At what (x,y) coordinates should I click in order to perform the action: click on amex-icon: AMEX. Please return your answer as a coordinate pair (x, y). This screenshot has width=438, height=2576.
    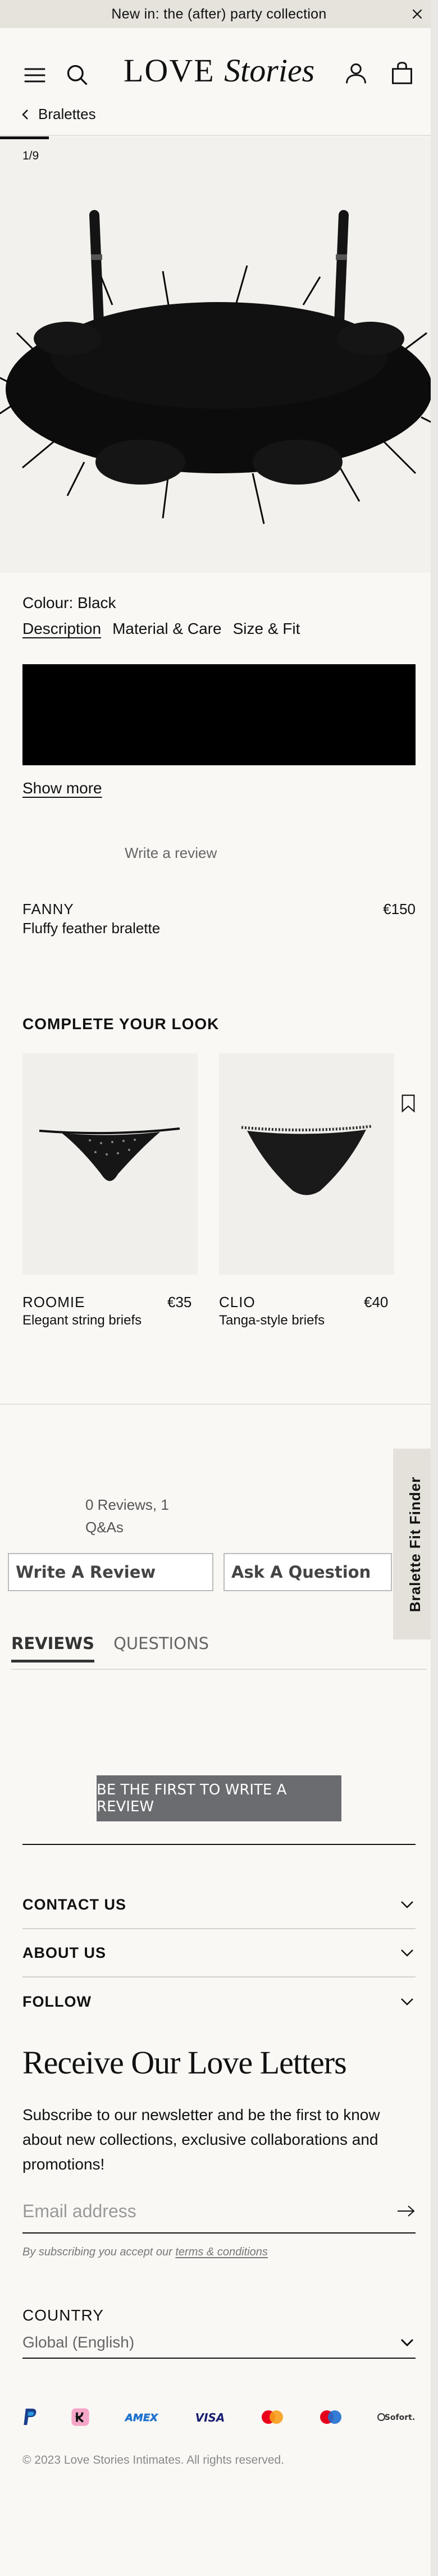
    Looking at the image, I should click on (141, 2418).